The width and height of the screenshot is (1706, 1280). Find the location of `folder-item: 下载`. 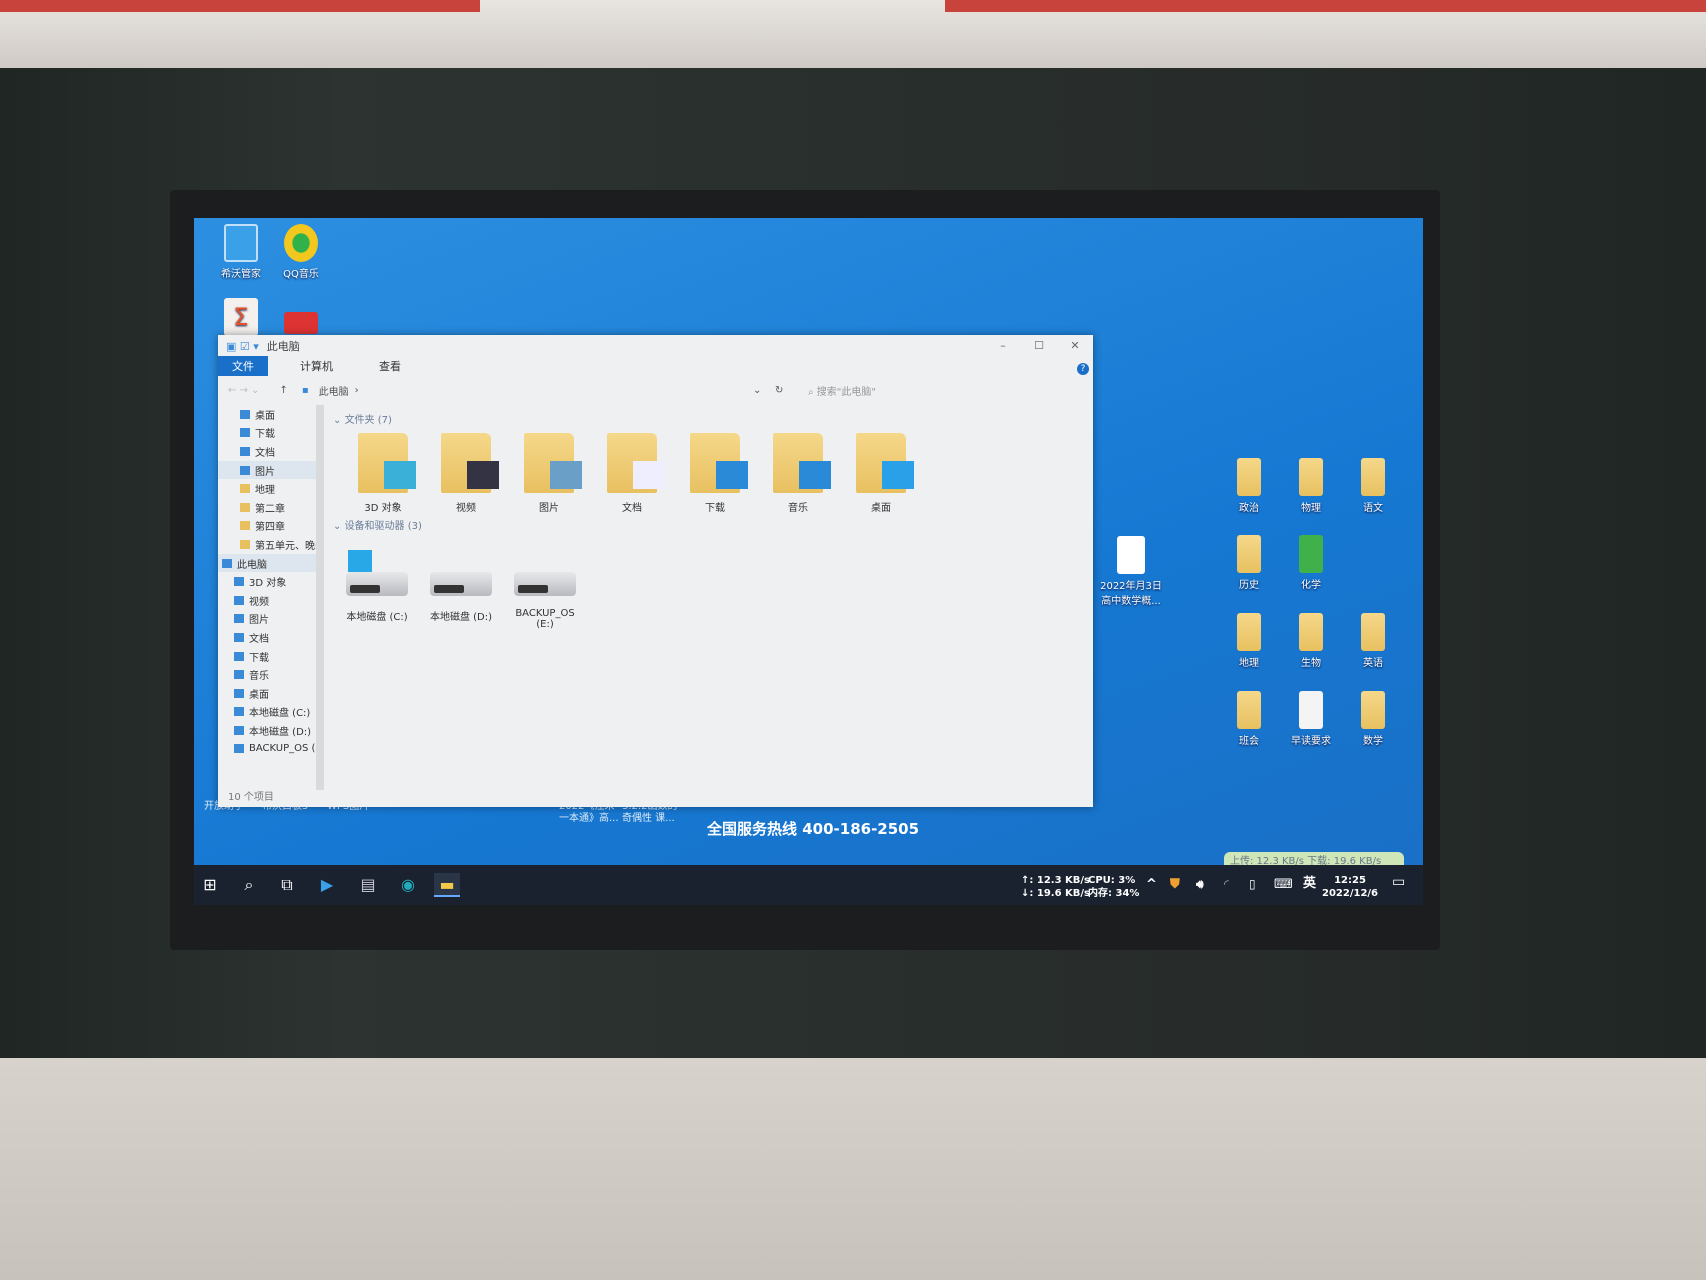

folder-item: 下载 is located at coordinates (715, 473).